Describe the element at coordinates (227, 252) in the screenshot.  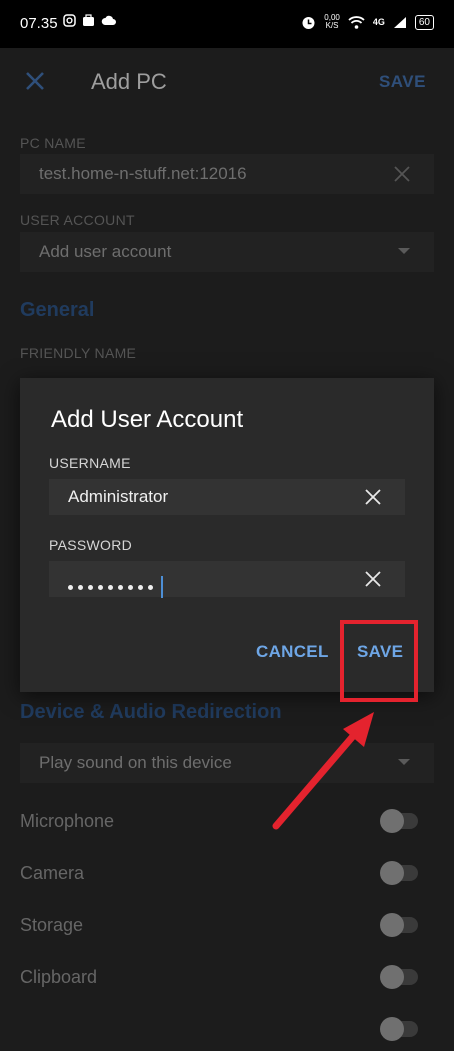
I see `user-account-dropdown: Add user account` at that location.